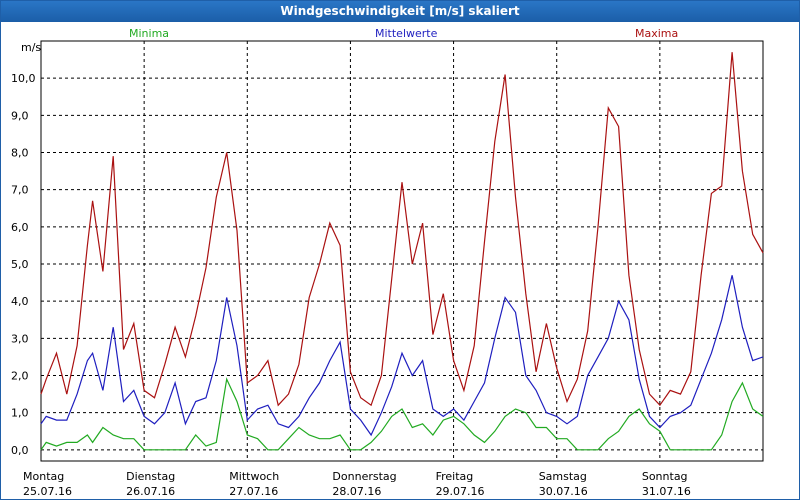  Describe the element at coordinates (20, 264) in the screenshot. I see `y-tick-label: 5,0` at that location.